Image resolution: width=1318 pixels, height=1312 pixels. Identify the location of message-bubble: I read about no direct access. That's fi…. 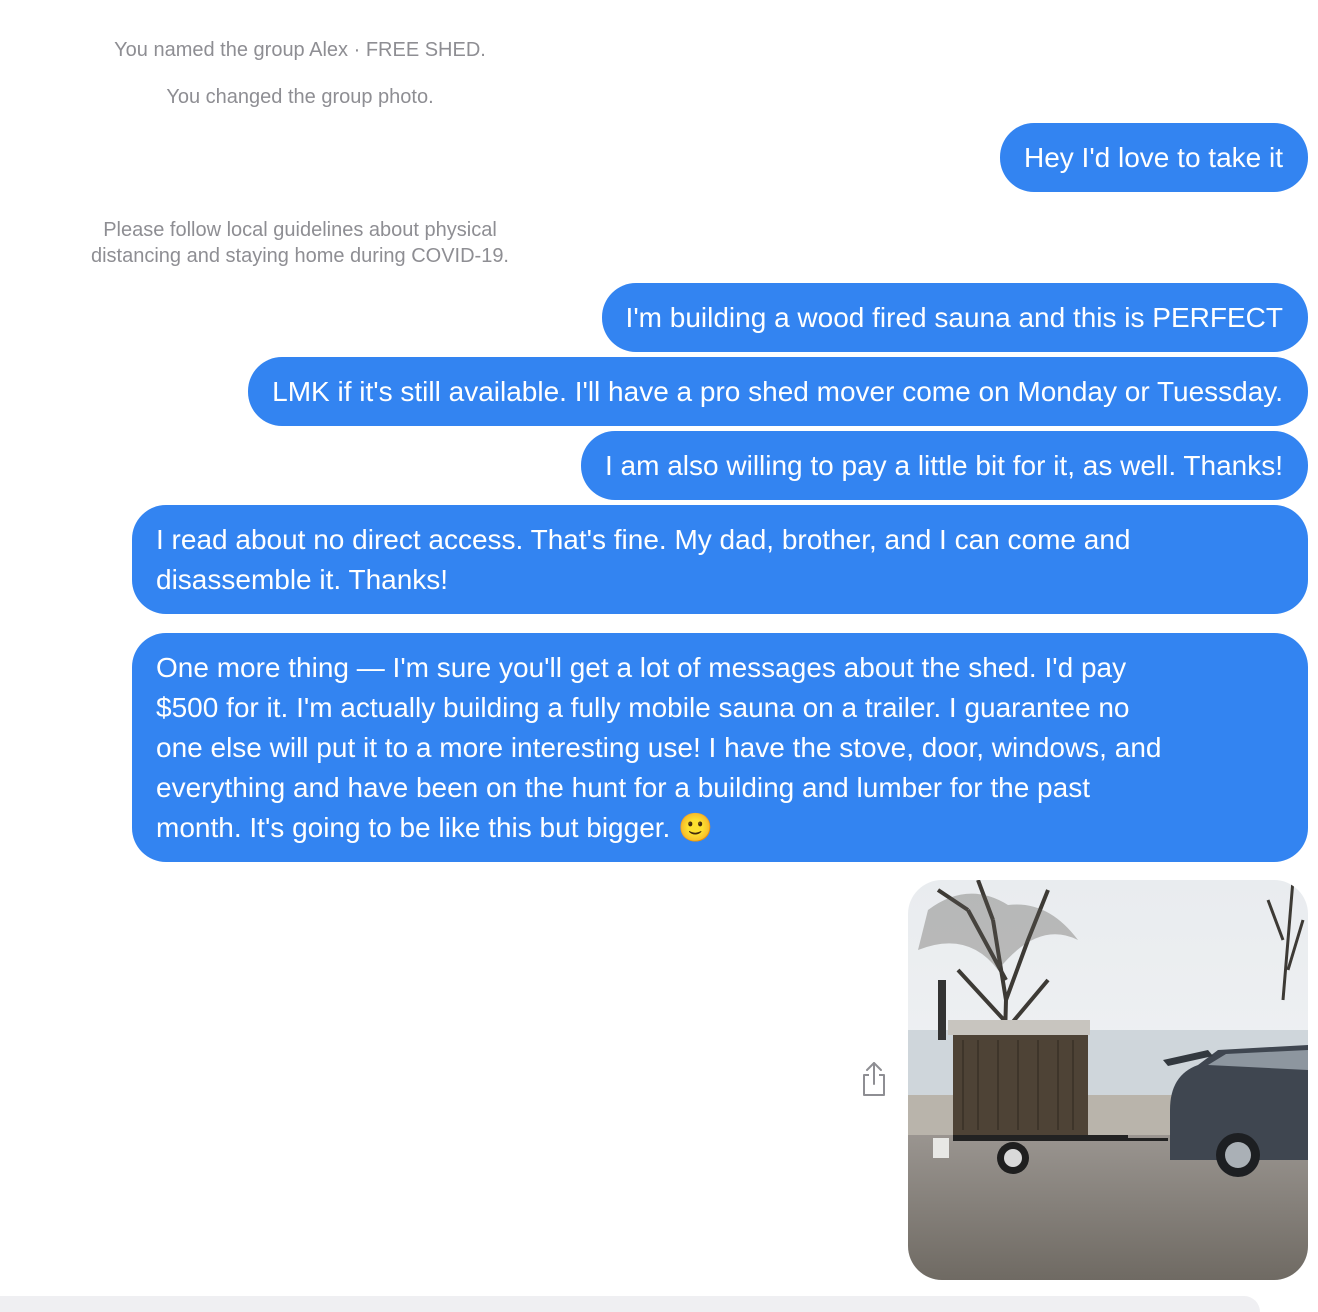
(720, 559).